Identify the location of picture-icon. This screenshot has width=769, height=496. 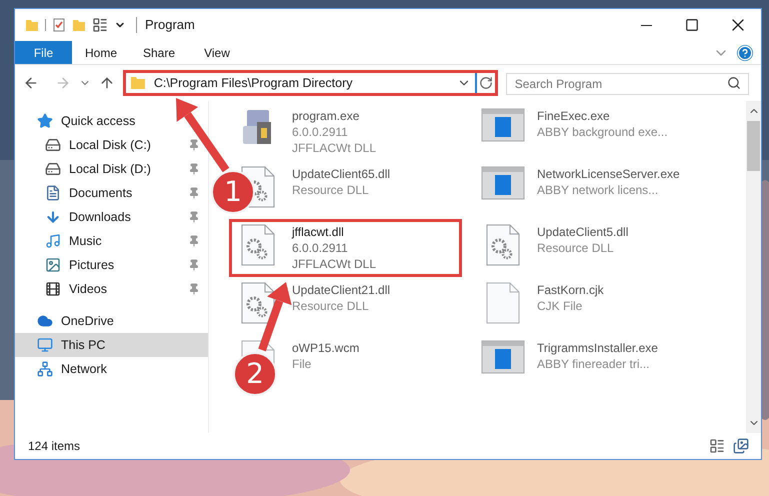
(53, 265).